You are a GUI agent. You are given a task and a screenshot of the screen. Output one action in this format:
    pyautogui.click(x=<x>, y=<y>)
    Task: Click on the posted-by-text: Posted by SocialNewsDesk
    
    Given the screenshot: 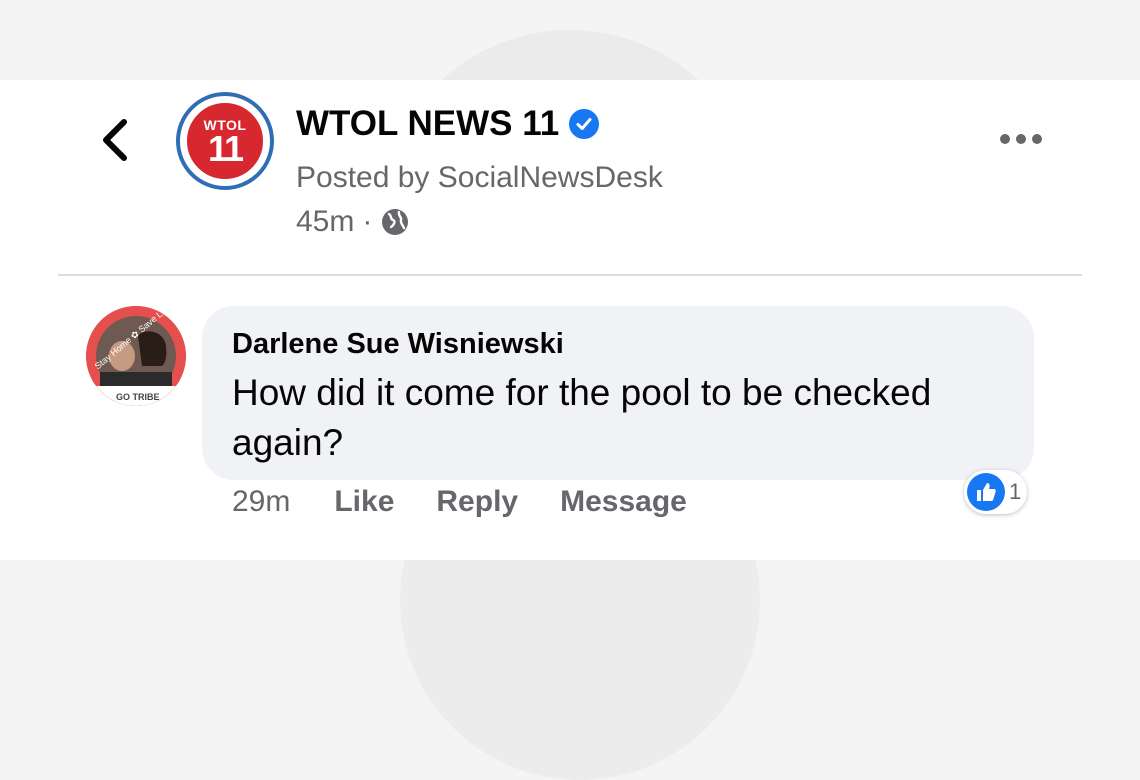 What is the action you would take?
    pyautogui.click(x=479, y=177)
    